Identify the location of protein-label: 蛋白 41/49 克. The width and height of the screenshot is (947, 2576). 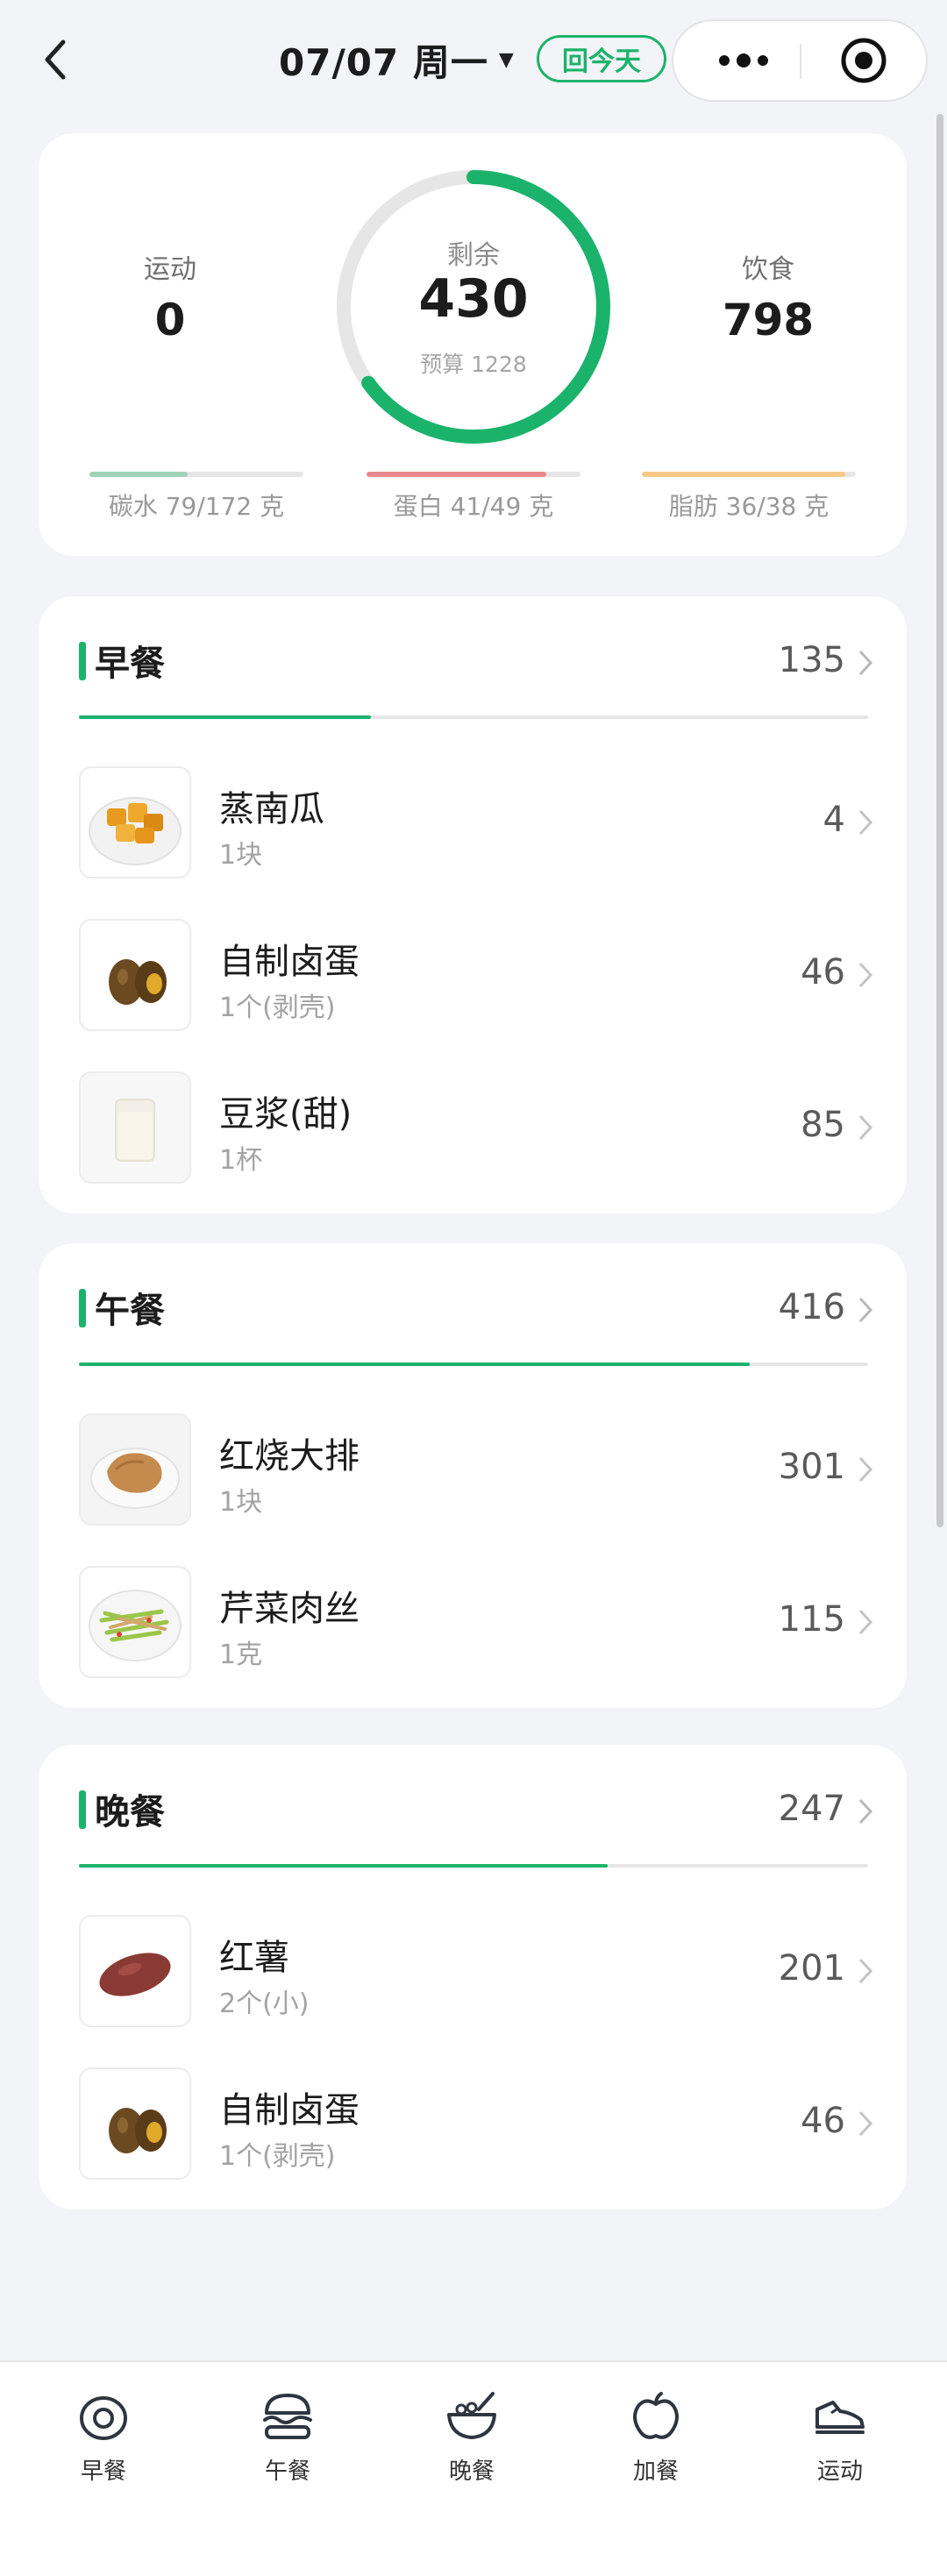
(473, 506).